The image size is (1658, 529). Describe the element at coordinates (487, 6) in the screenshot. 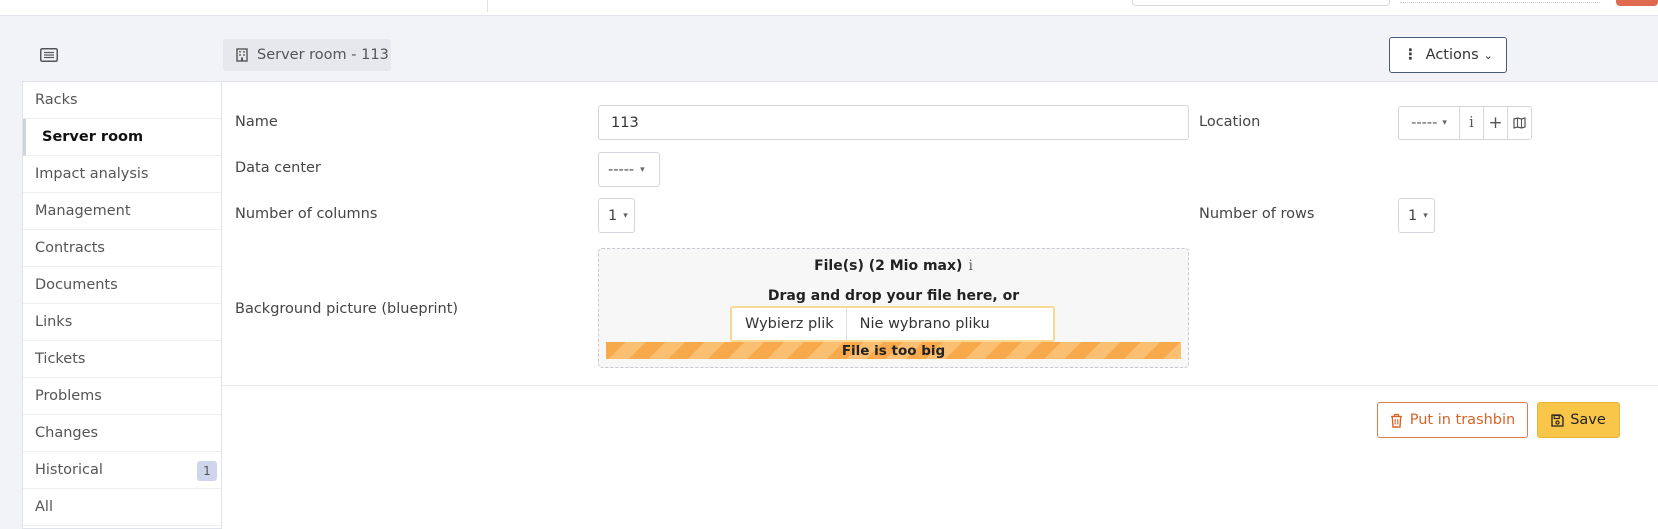

I see `navbar-divider` at that location.